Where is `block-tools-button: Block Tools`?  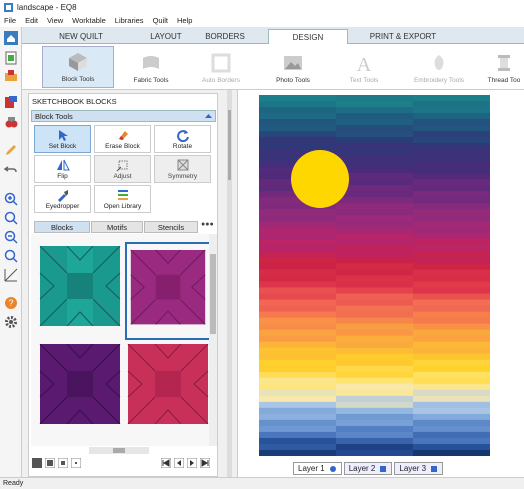 block-tools-button: Block Tools is located at coordinates (78, 67).